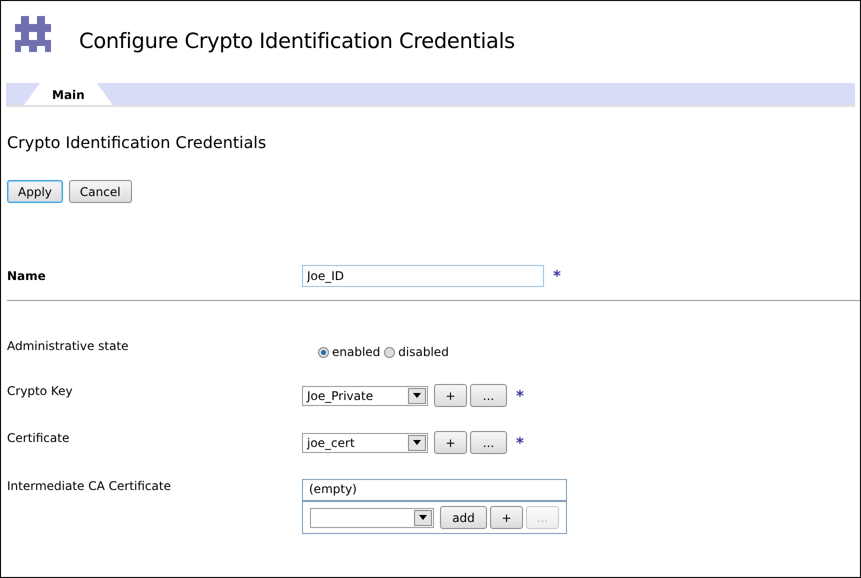 The width and height of the screenshot is (861, 578). Describe the element at coordinates (416, 352) in the screenshot. I see `radio-option: disabled` at that location.